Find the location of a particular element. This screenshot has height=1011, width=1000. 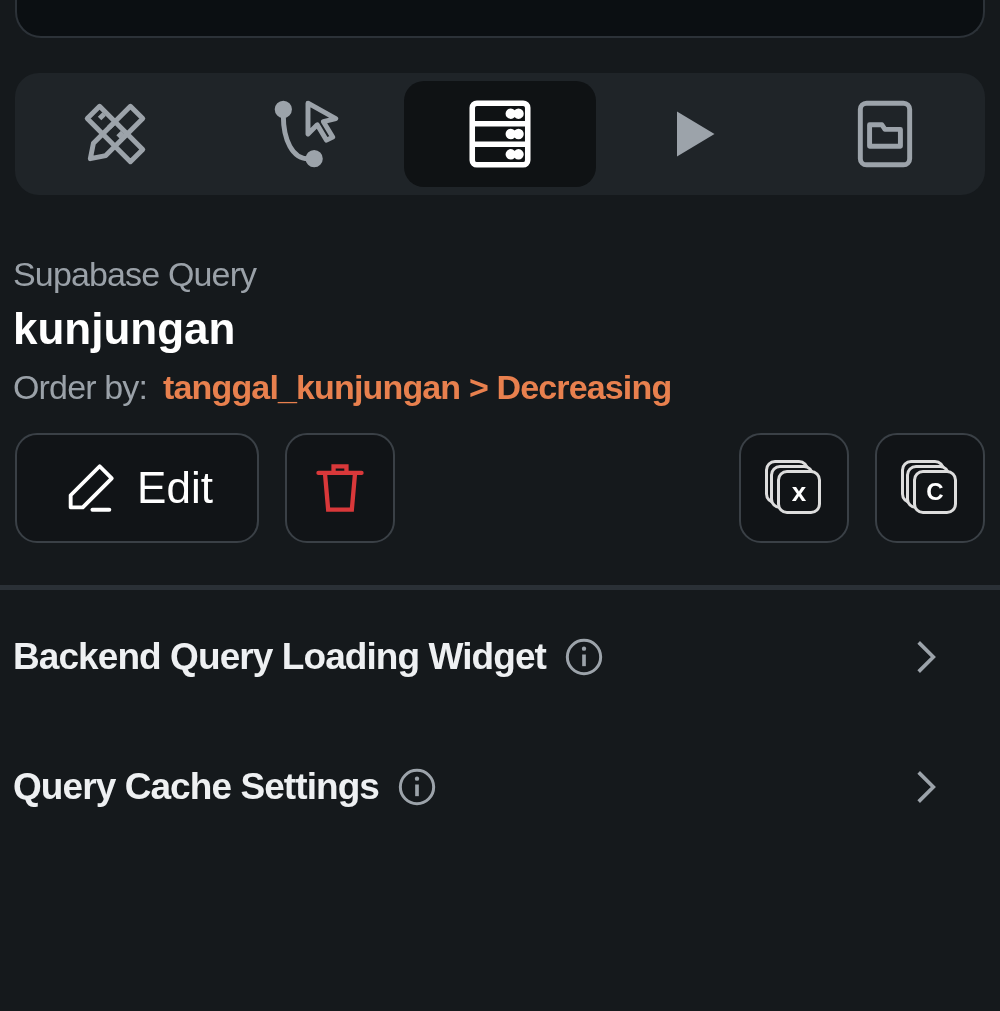

tab is located at coordinates (500, 134).